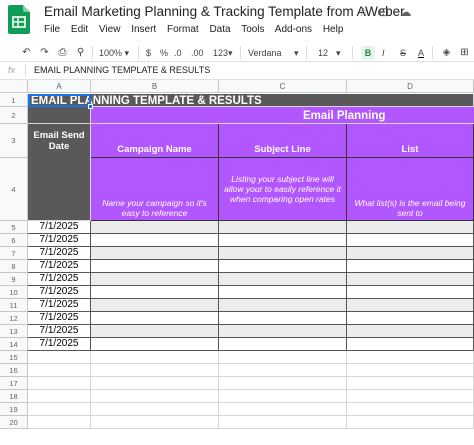  Describe the element at coordinates (52, 29) in the screenshot. I see `menu-file: File` at that location.